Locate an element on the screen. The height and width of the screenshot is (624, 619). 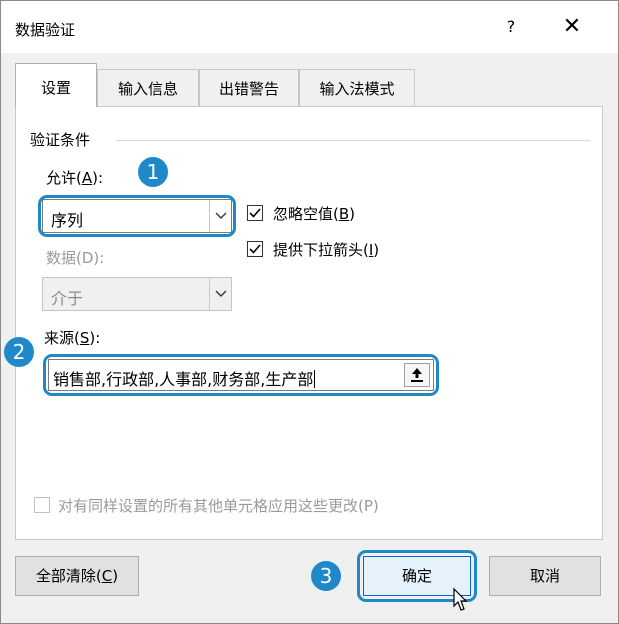
step-3-badge: 3 is located at coordinates (326, 576).